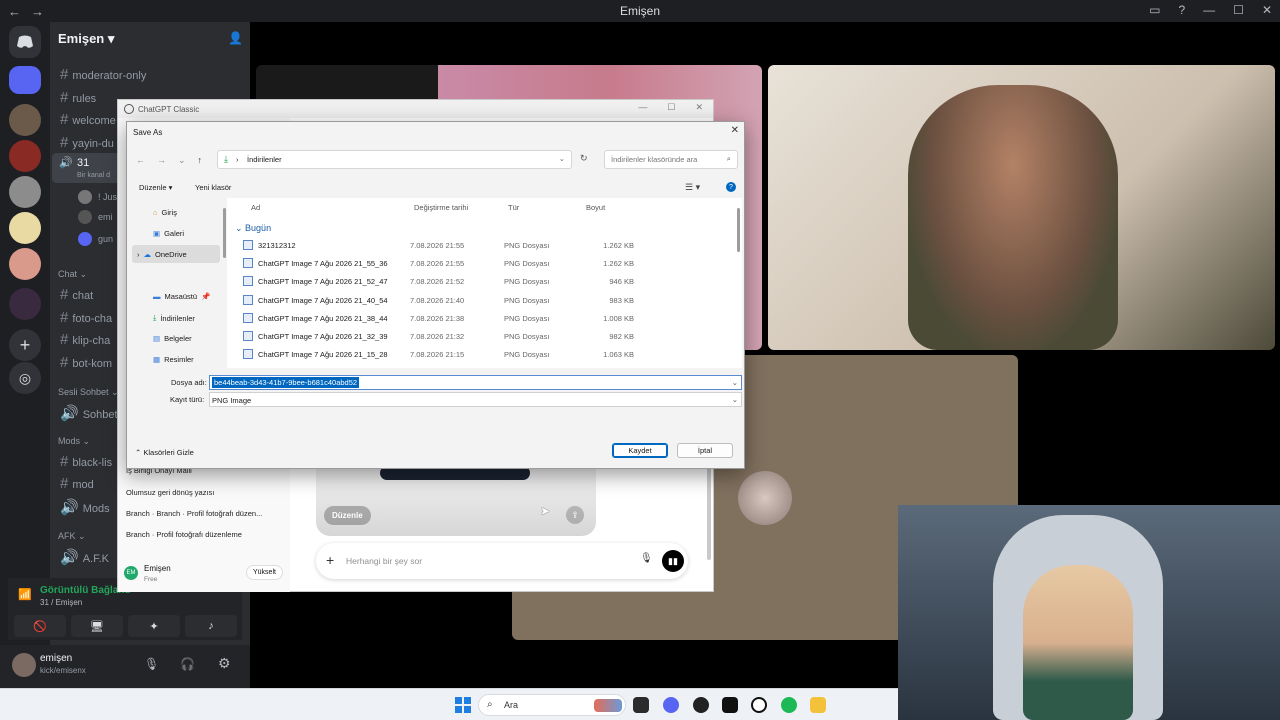 The width and height of the screenshot is (1280, 720). I want to click on filename-input: be44beab-3d43-41b7-9bee-b681c40abd52 ⌄, so click(475, 382).